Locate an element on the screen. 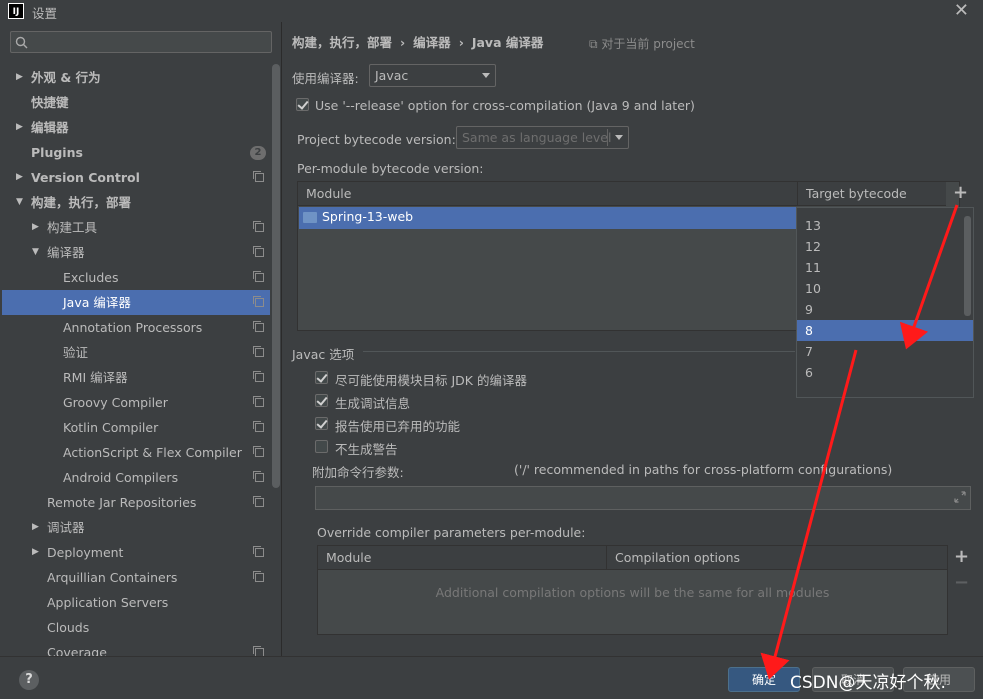  release-option-checkbox is located at coordinates (302, 104).